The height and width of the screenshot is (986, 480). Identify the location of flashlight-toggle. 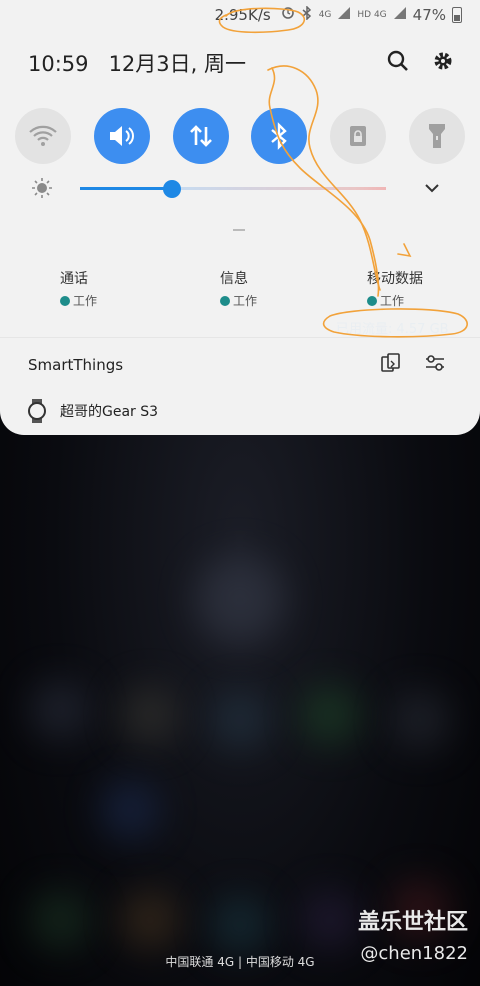
(436, 136).